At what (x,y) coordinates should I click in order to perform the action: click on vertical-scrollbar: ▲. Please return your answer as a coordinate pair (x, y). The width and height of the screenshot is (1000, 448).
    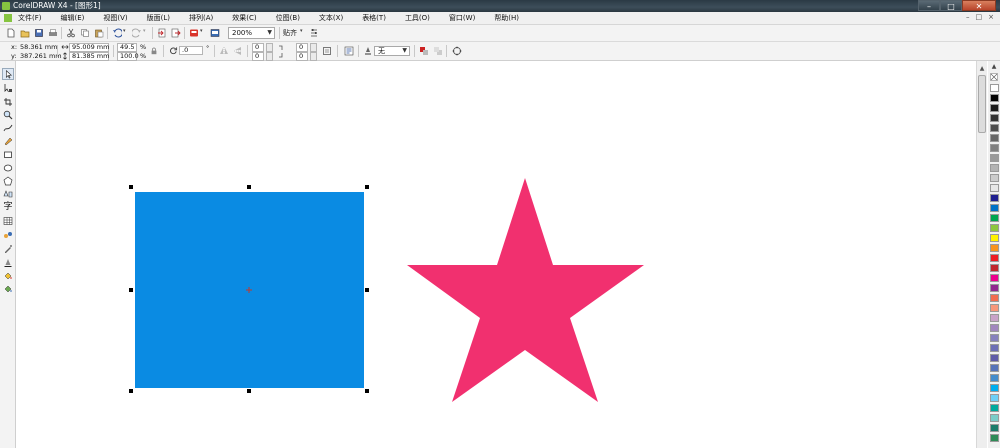
    Looking at the image, I should click on (981, 254).